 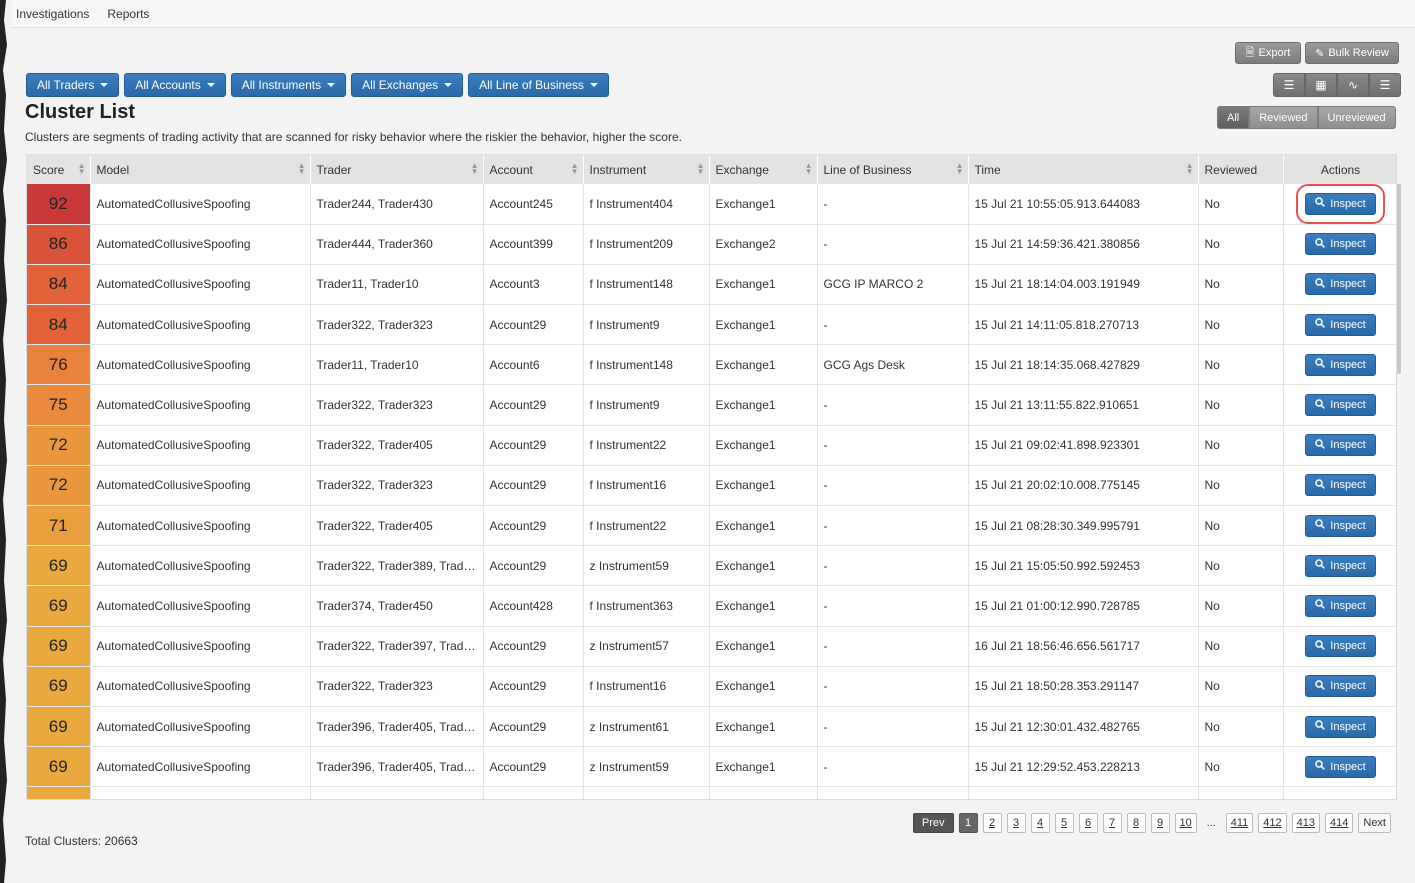 I want to click on sort-icon: ▲ ▼, so click(x=574, y=168).